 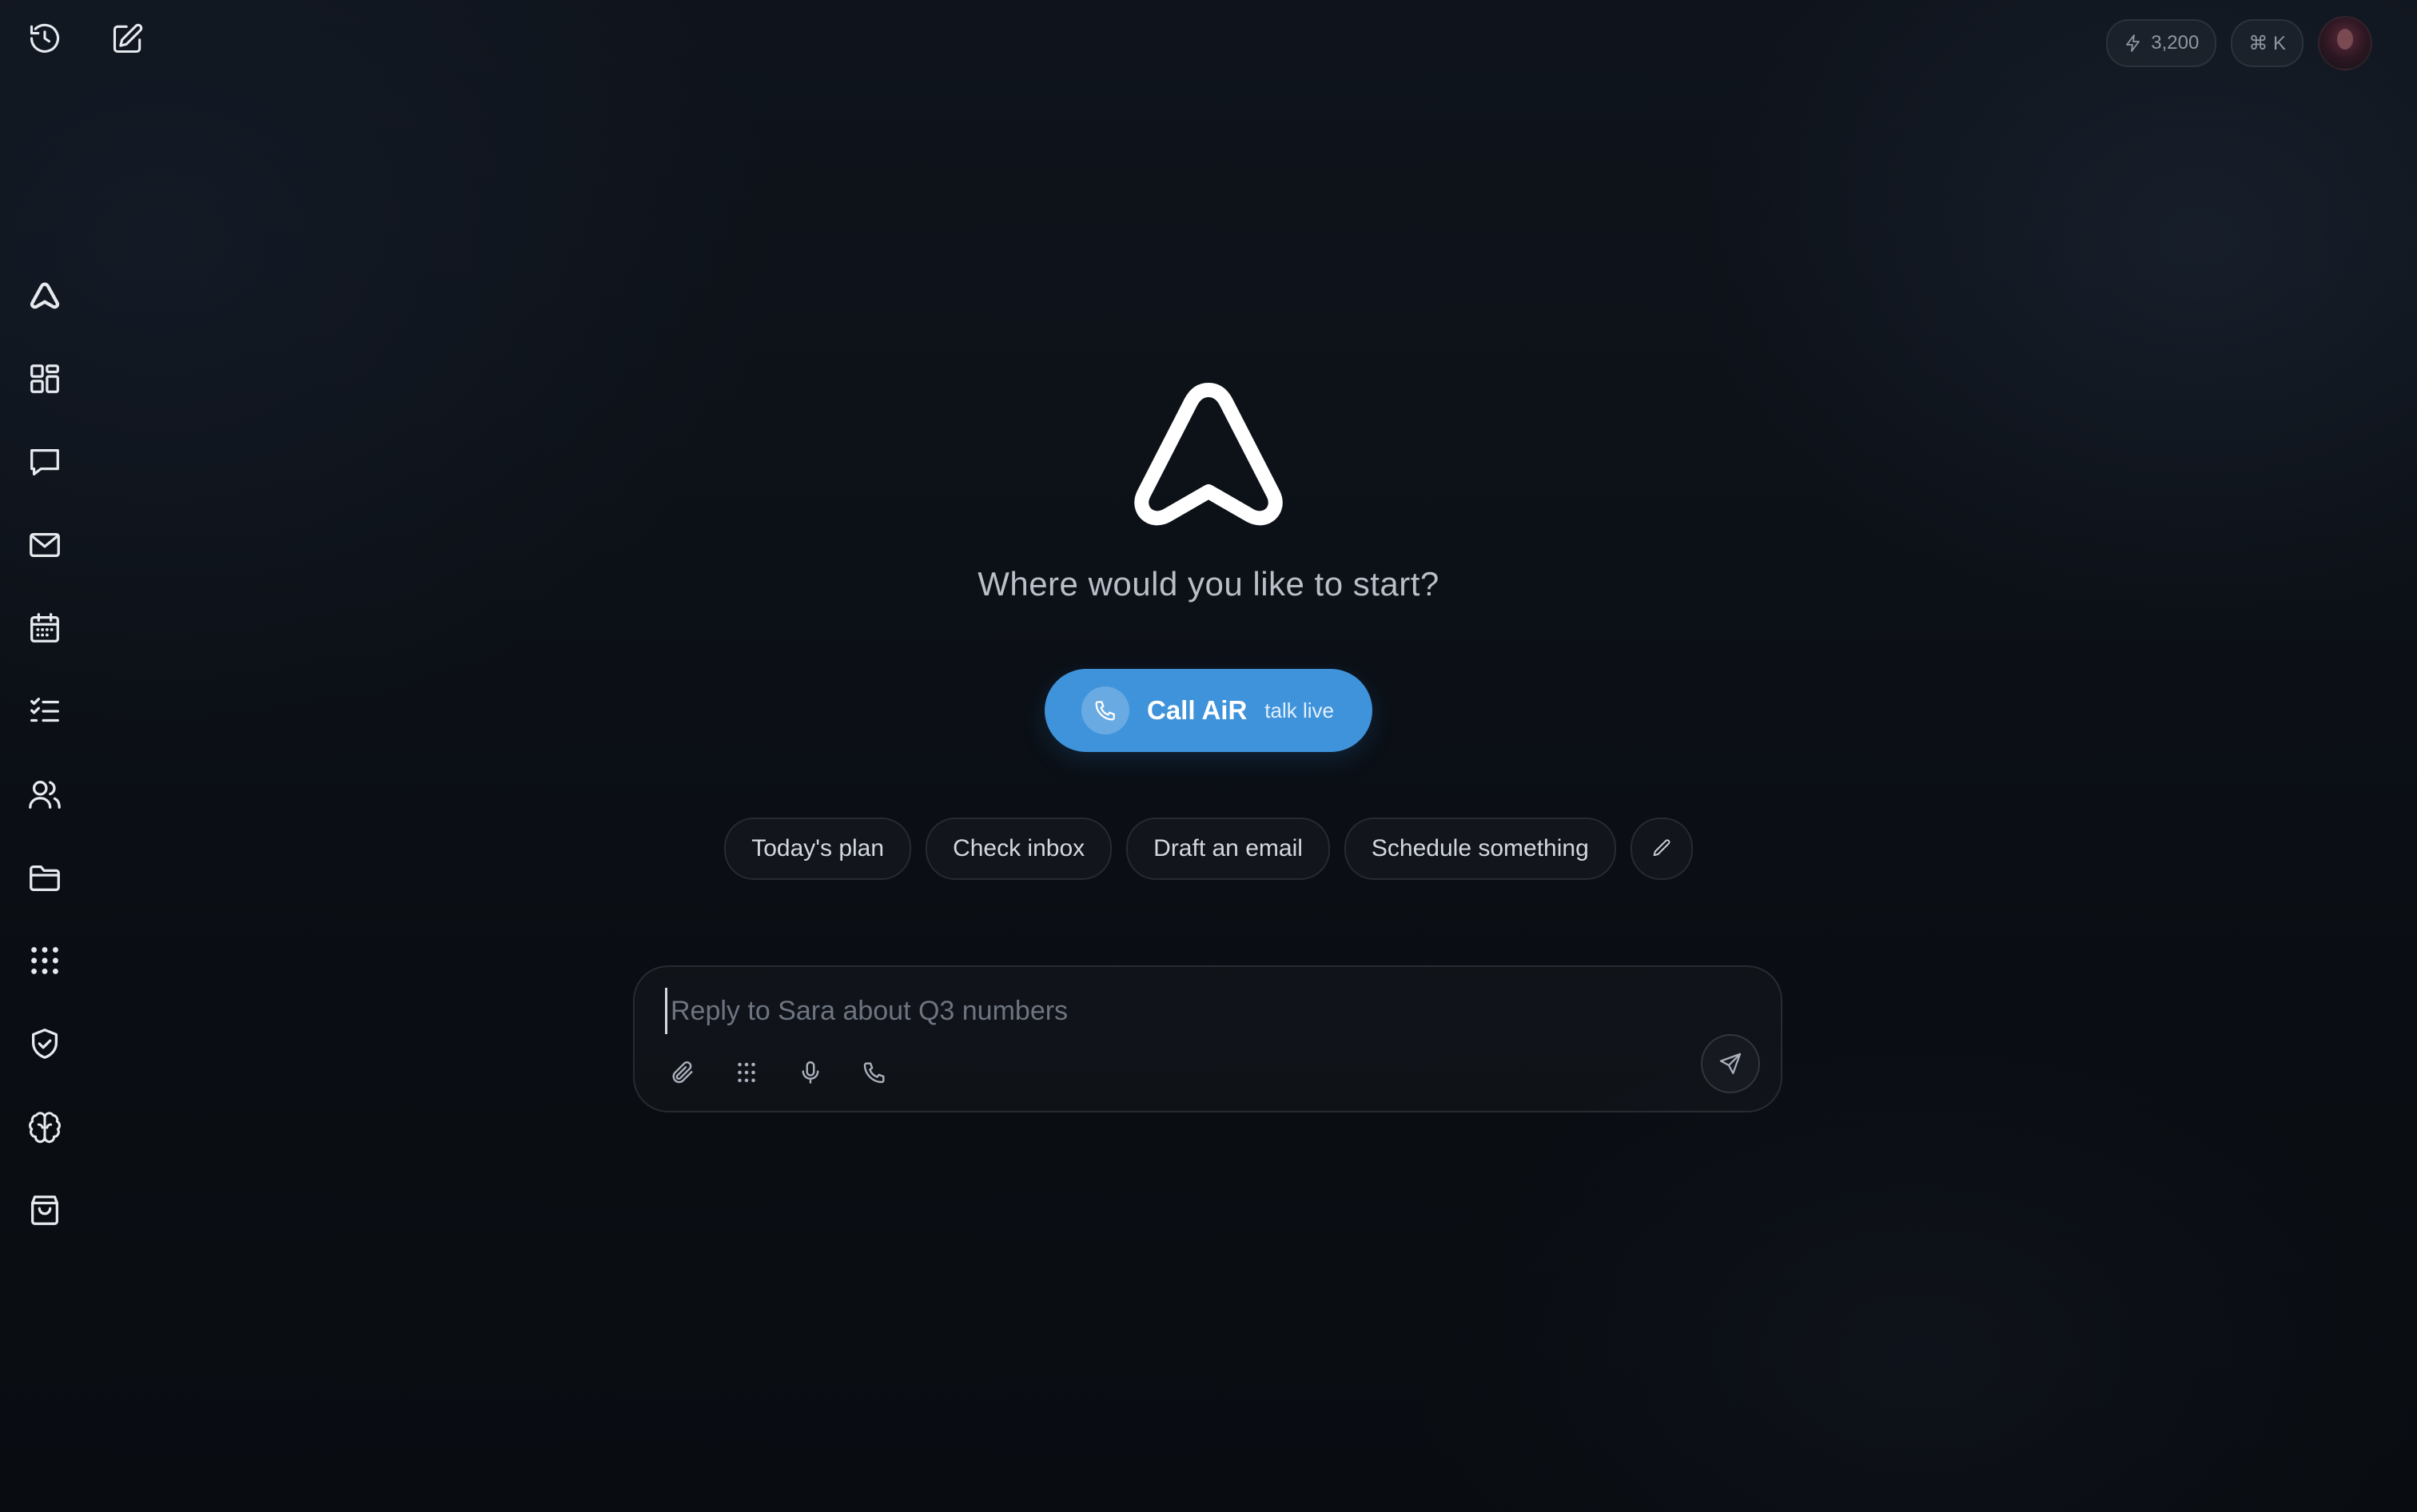 I want to click on composer-toolbar, so click(x=778, y=1072).